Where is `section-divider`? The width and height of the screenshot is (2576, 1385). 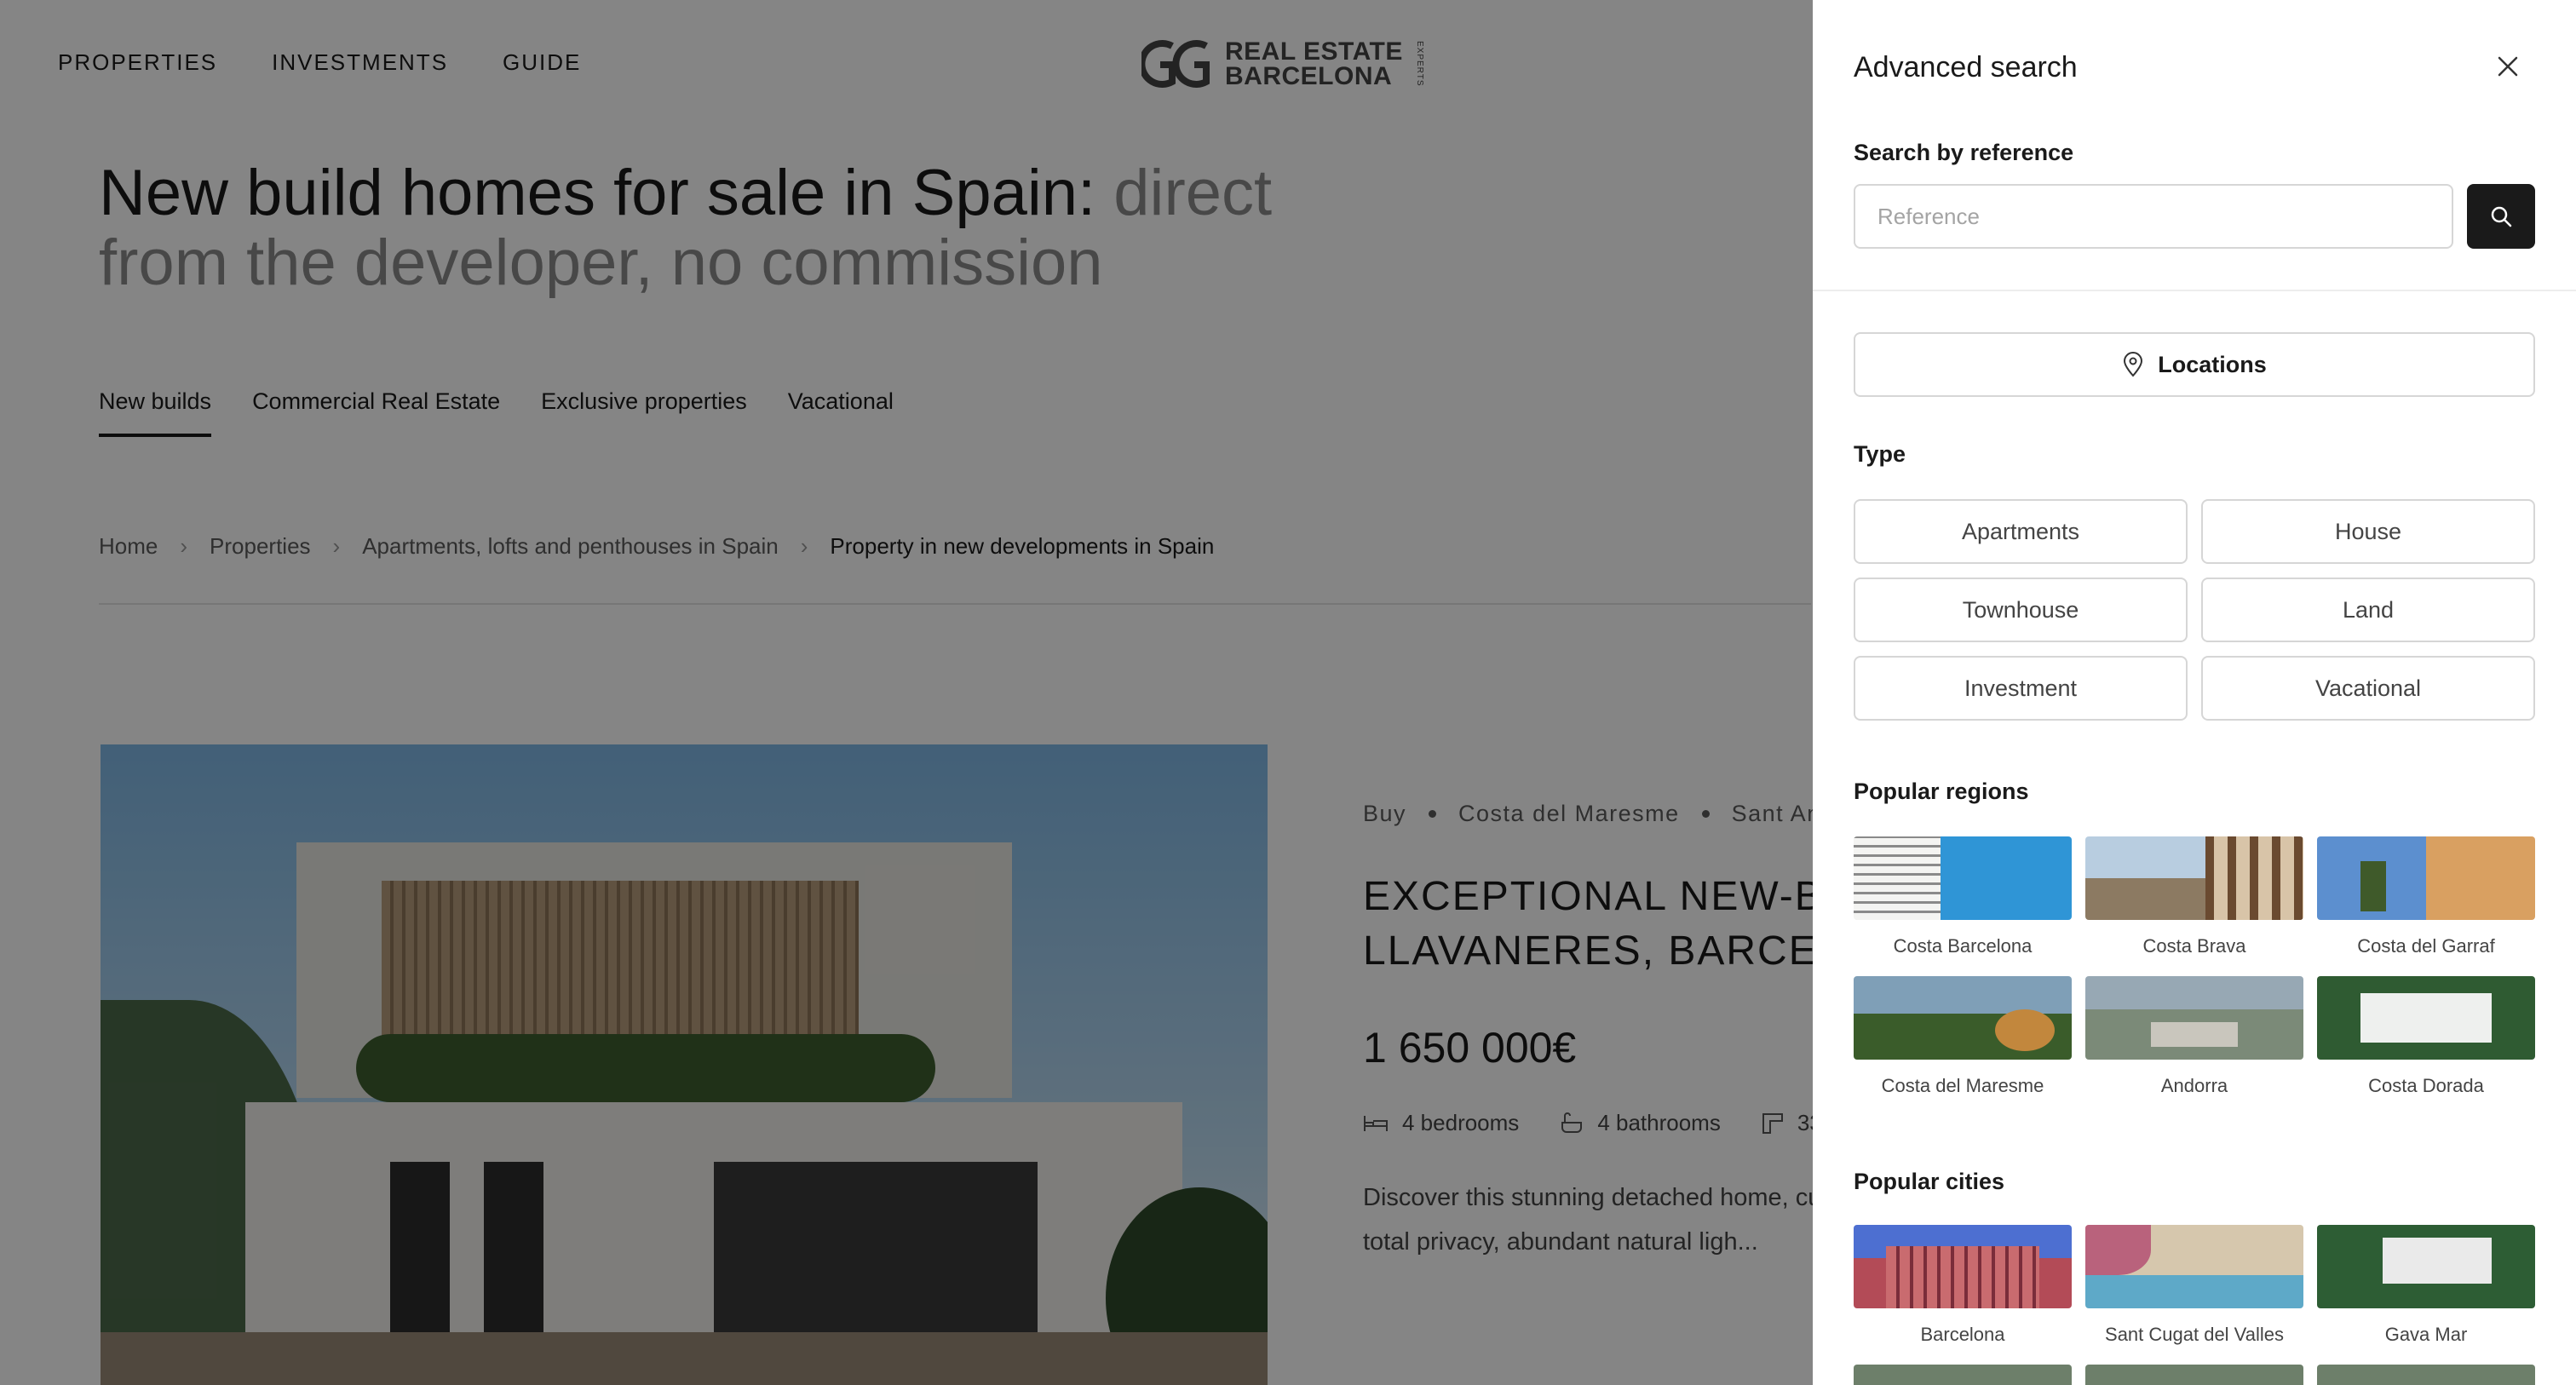 section-divider is located at coordinates (2194, 290).